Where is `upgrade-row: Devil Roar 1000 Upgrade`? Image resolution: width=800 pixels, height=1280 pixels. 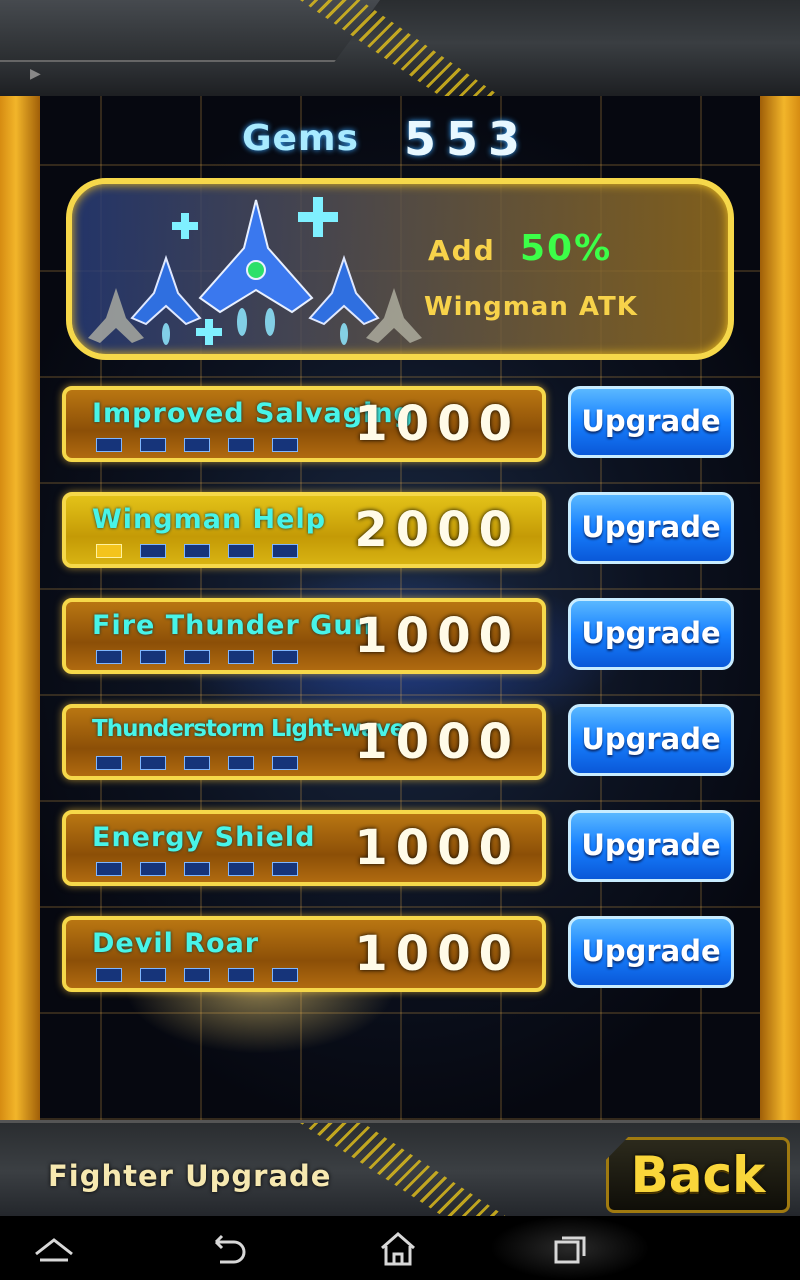 upgrade-row: Devil Roar 1000 Upgrade is located at coordinates (399, 954).